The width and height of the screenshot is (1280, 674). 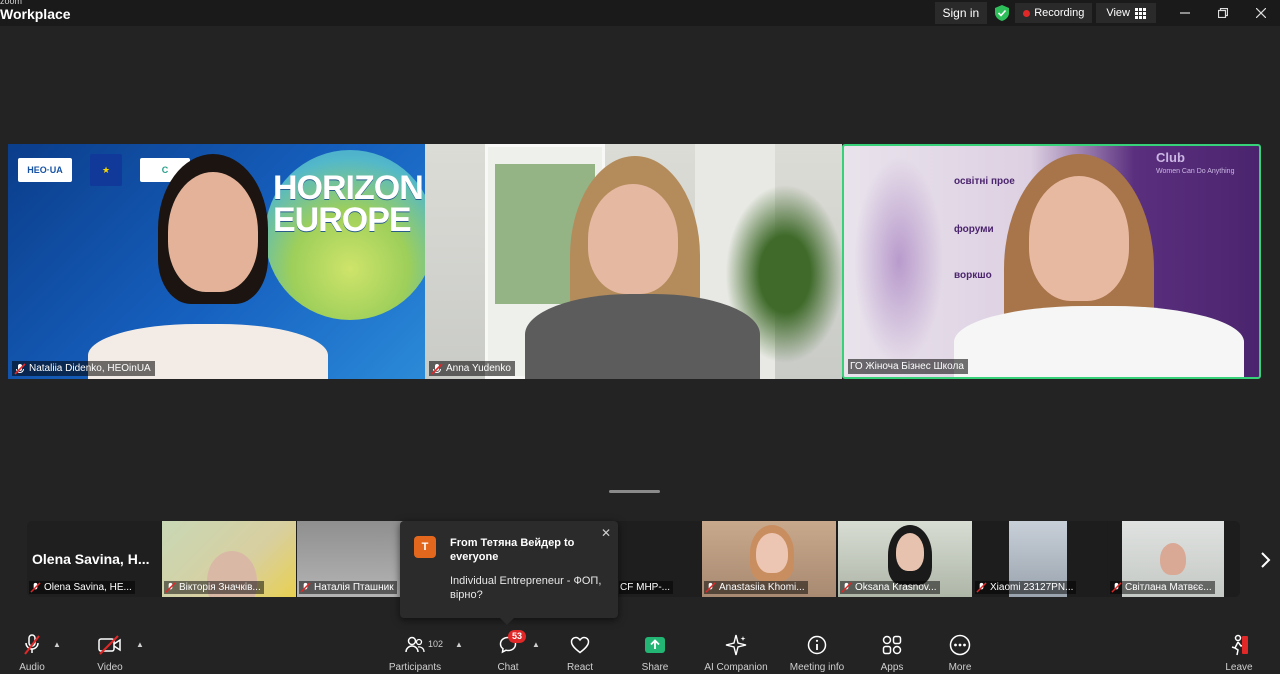 What do you see at coordinates (907, 366) in the screenshot?
I see `participant-name: ГО Жіноча Бізнес Школа` at bounding box center [907, 366].